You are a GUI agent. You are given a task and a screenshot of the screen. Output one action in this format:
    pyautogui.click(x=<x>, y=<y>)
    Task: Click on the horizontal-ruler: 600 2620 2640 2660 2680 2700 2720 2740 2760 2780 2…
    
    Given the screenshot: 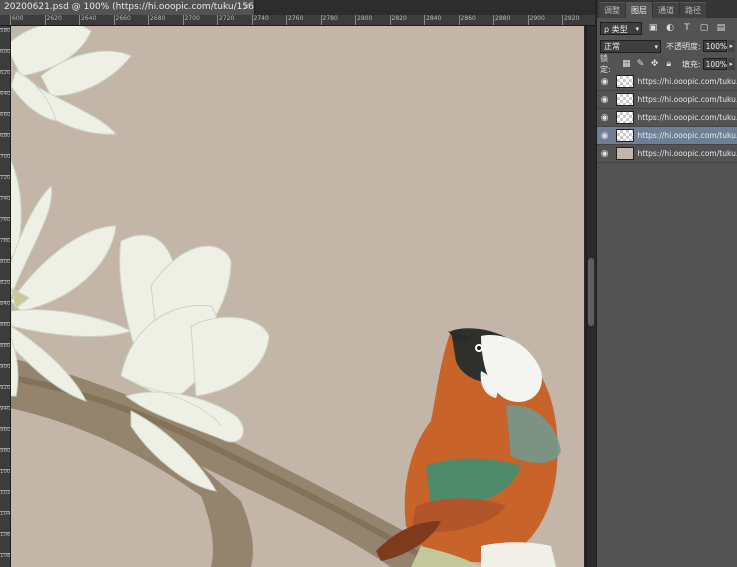 What is the action you would take?
    pyautogui.click(x=297, y=20)
    